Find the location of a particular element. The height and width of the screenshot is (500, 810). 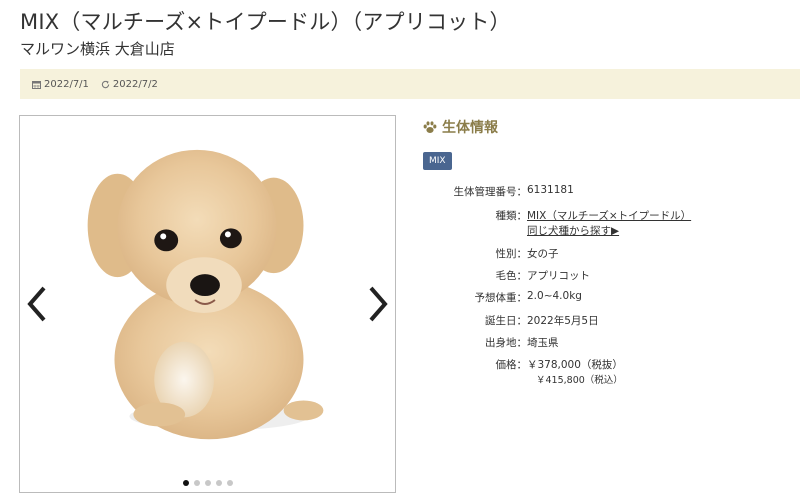

spec-value: 女の子 is located at coordinates (543, 254).